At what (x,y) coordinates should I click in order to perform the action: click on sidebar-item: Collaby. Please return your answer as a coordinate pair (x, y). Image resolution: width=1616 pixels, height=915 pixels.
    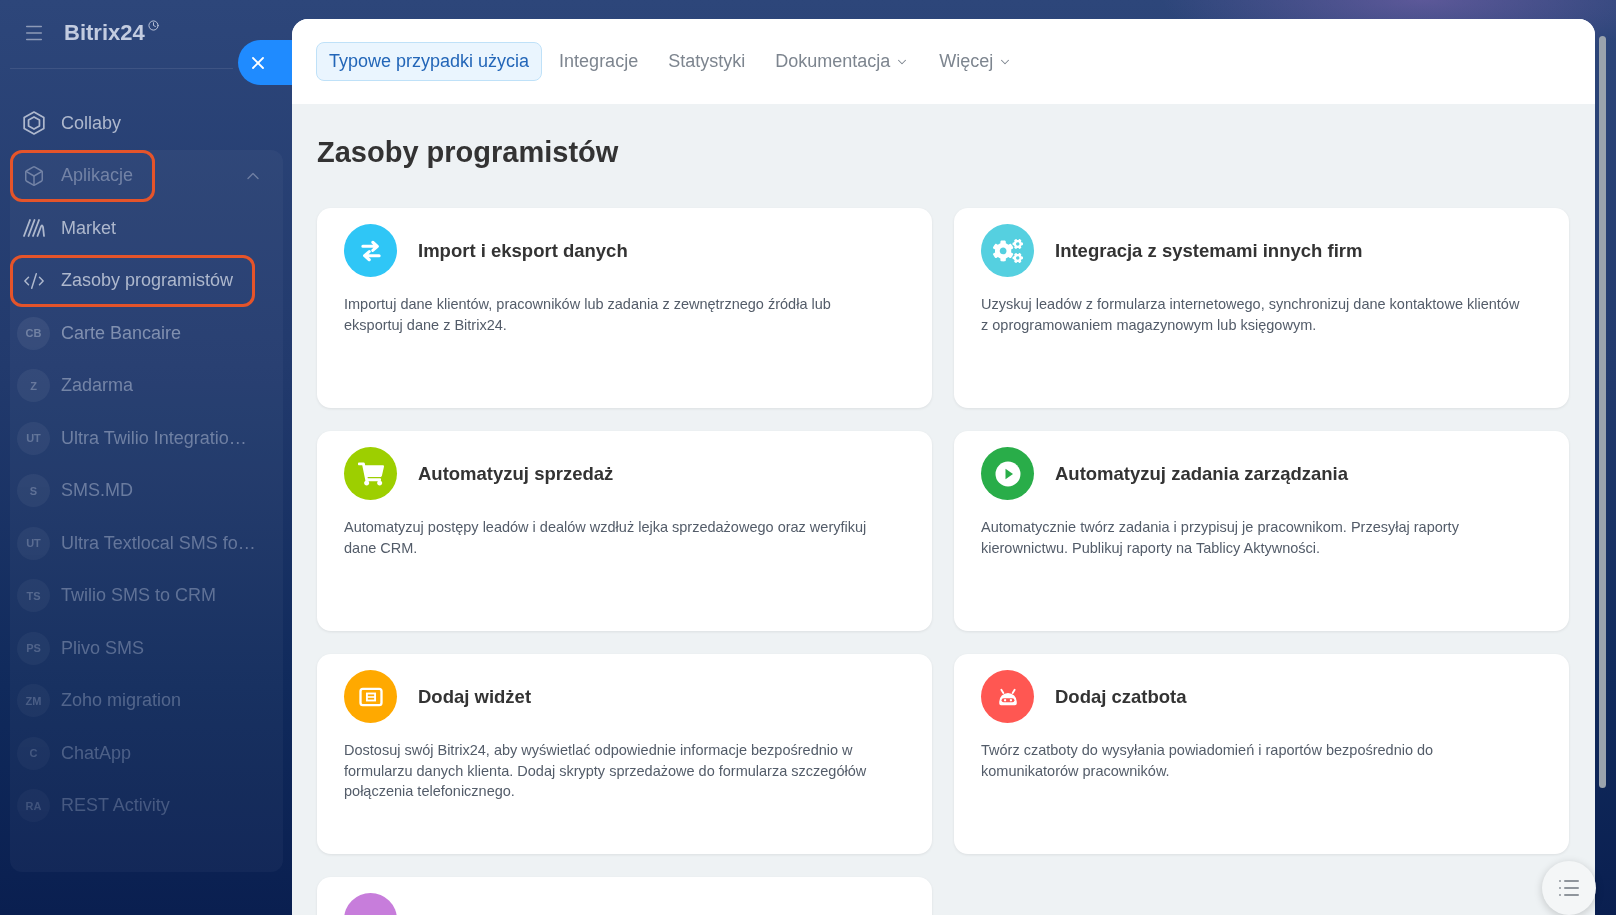
    Looking at the image, I should click on (77, 123).